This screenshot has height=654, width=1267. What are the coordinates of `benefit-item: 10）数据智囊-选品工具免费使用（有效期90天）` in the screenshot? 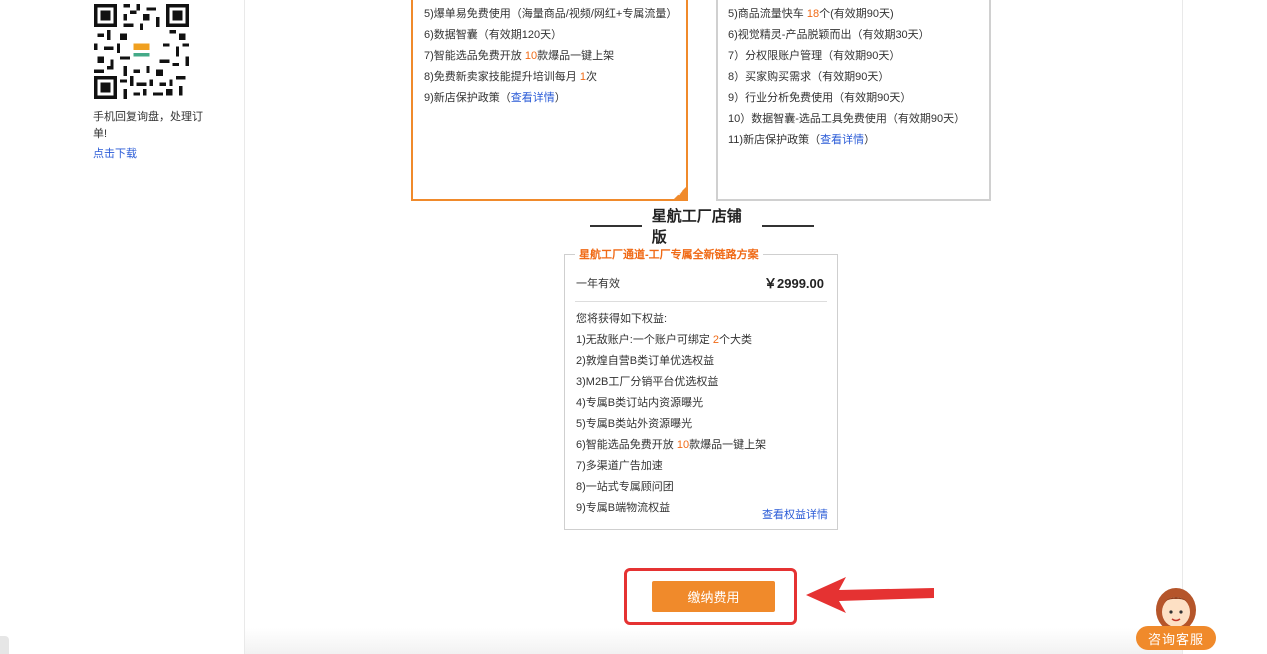 It's located at (847, 119).